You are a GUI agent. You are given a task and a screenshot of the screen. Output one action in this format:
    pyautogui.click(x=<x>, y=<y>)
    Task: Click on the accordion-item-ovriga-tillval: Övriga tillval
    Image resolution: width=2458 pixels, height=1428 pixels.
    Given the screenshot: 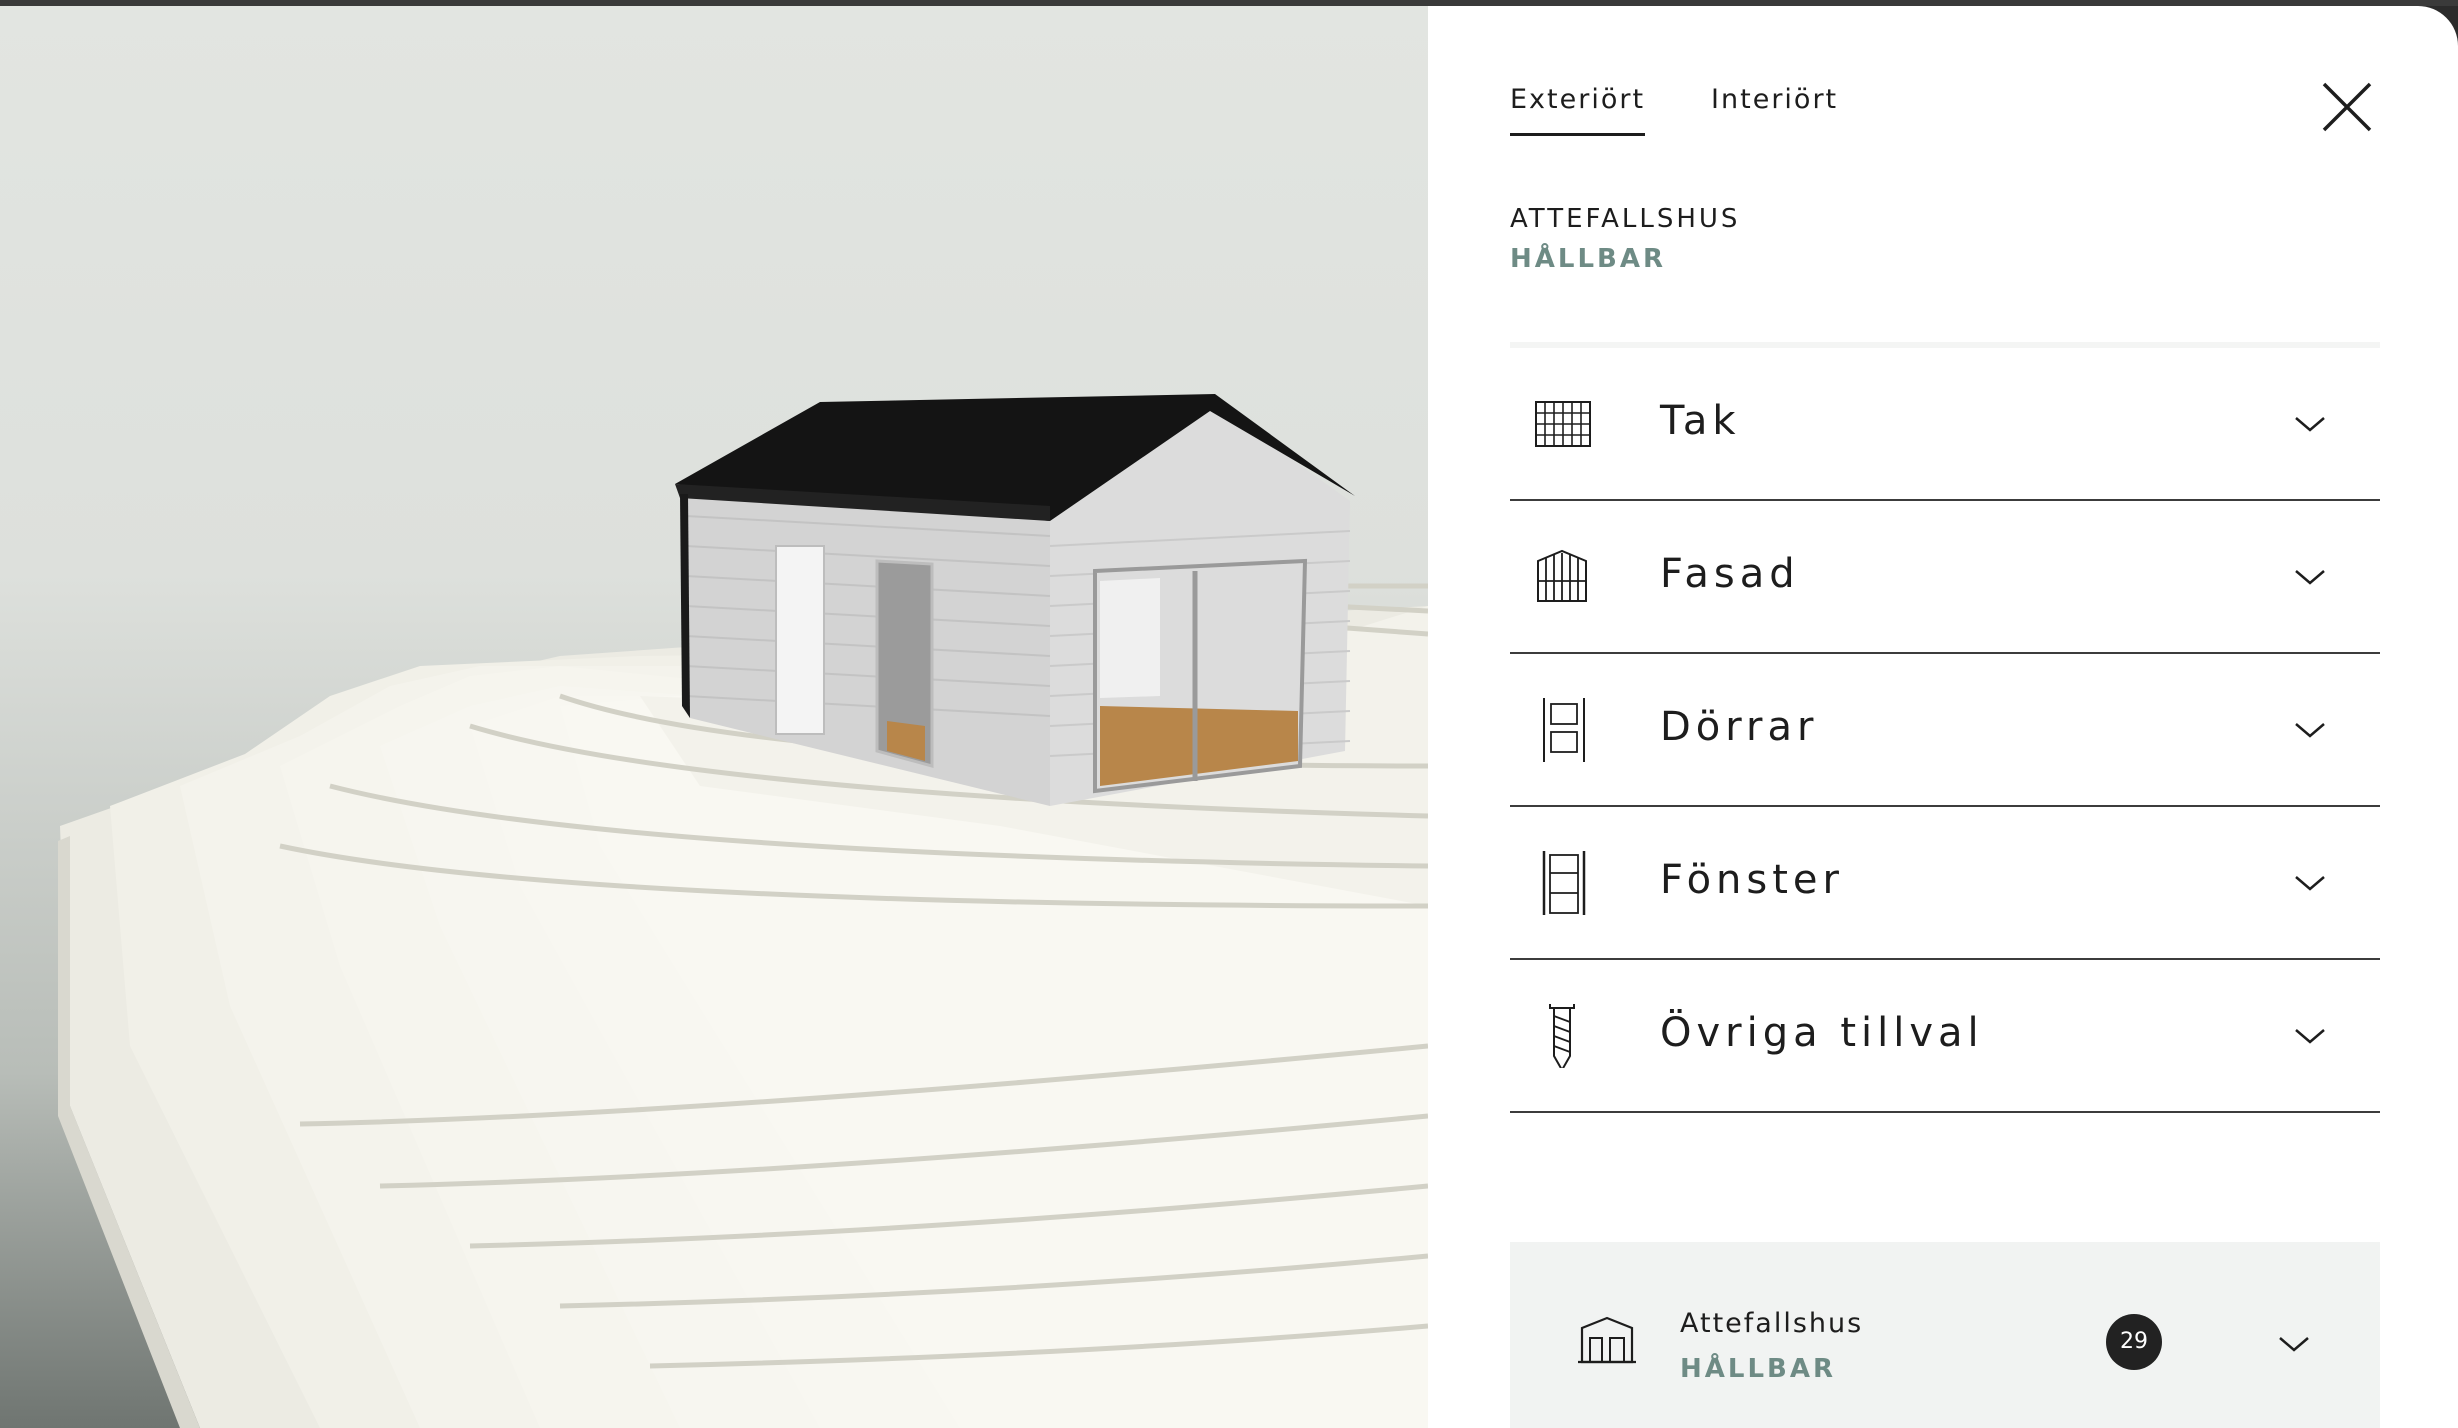 What is the action you would take?
    pyautogui.click(x=1945, y=1036)
    